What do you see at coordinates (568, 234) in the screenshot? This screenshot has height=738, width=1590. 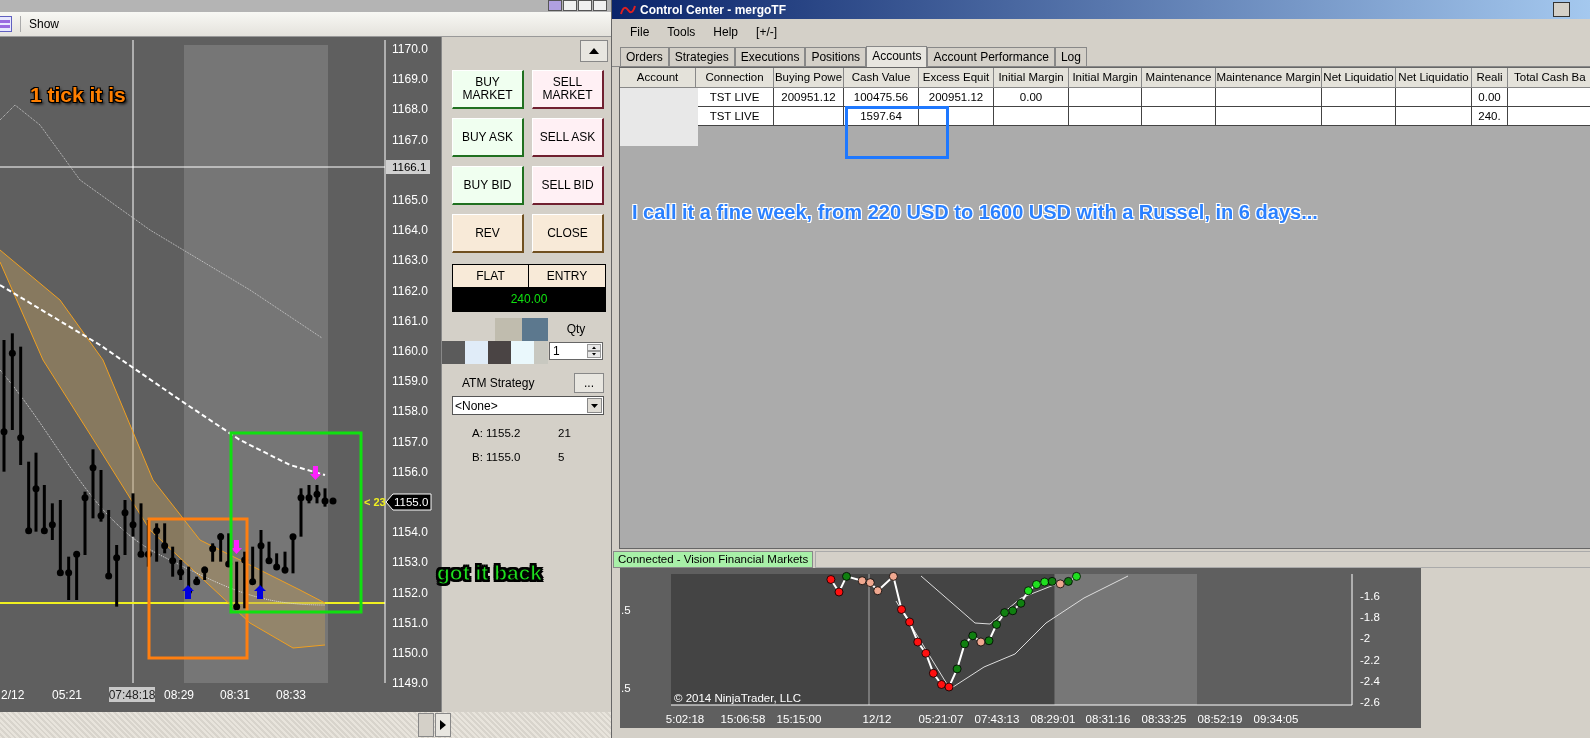 I see `order-button: CLOSE` at bounding box center [568, 234].